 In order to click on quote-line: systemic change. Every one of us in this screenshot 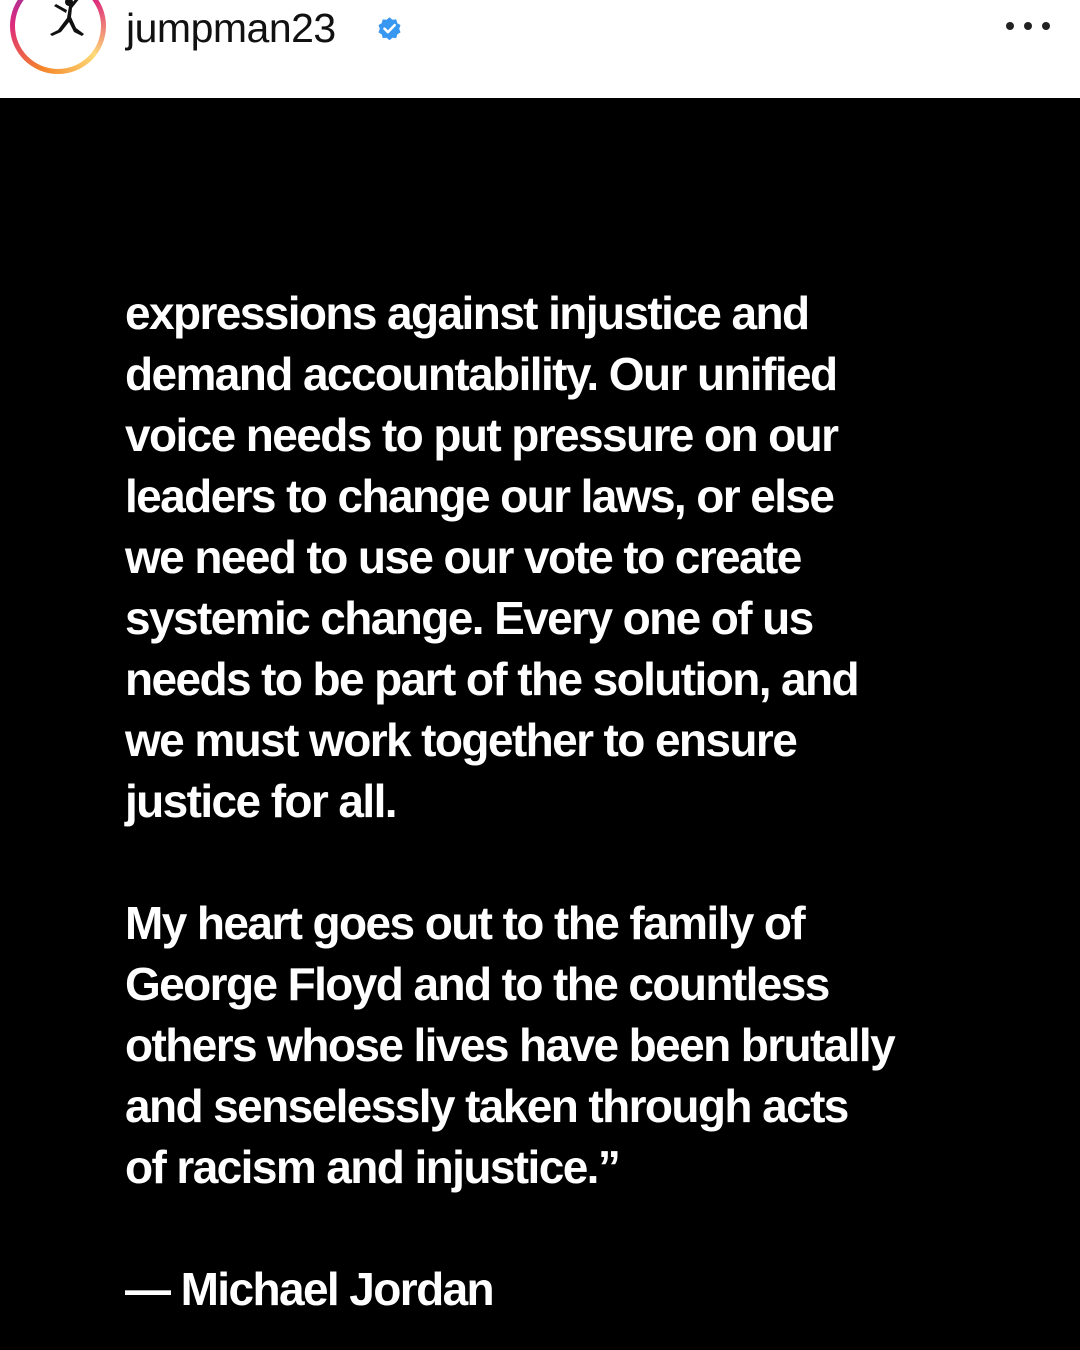, I will do `click(469, 618)`.